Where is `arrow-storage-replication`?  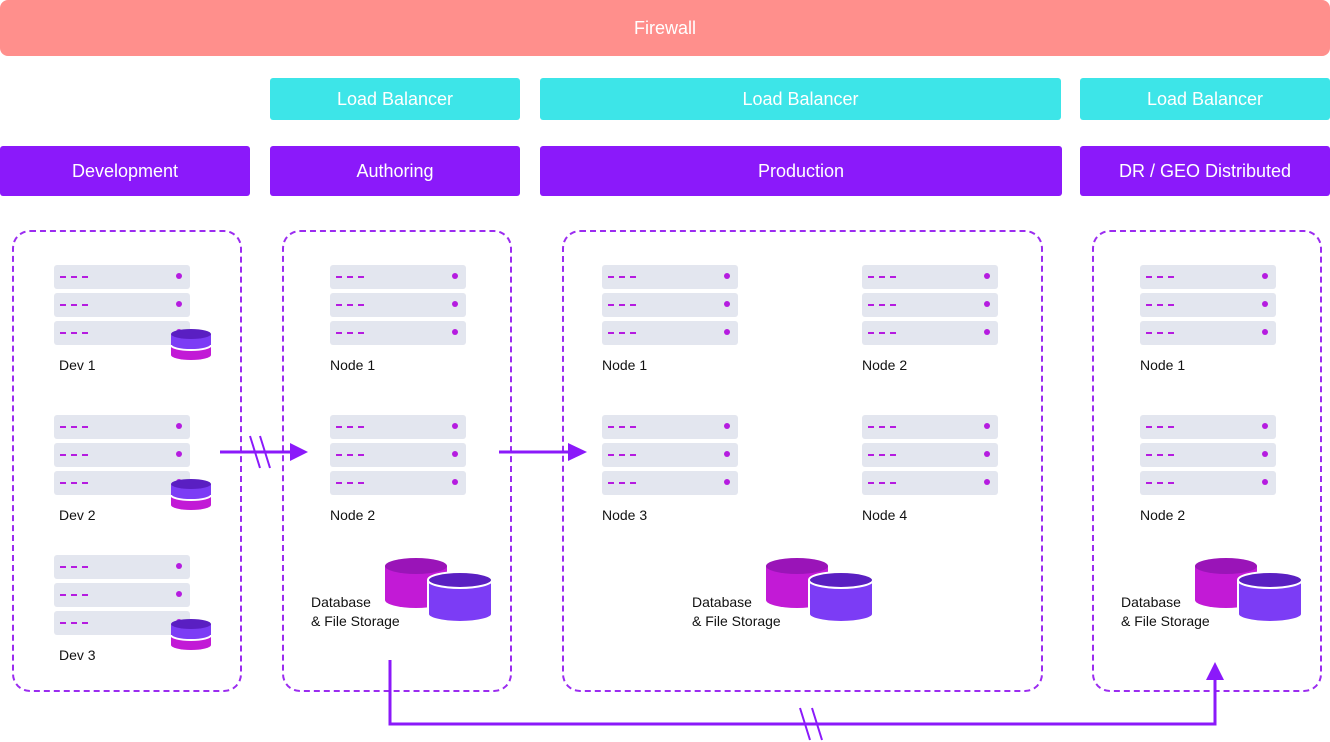
arrow-storage-replication is located at coordinates (806, 700).